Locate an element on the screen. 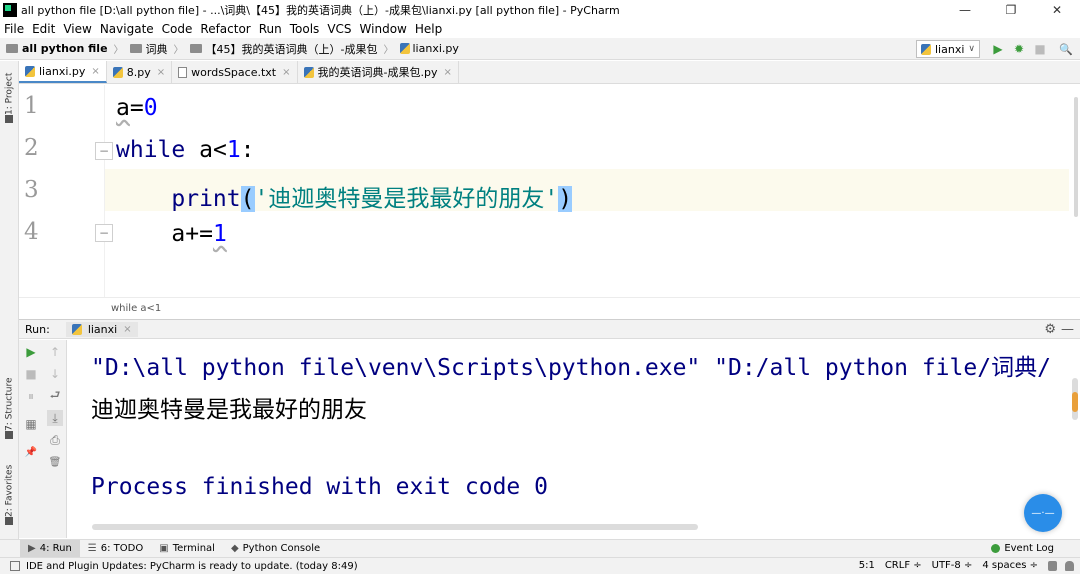 The height and width of the screenshot is (574, 1080). notification-icon is located at coordinates (1069, 565).